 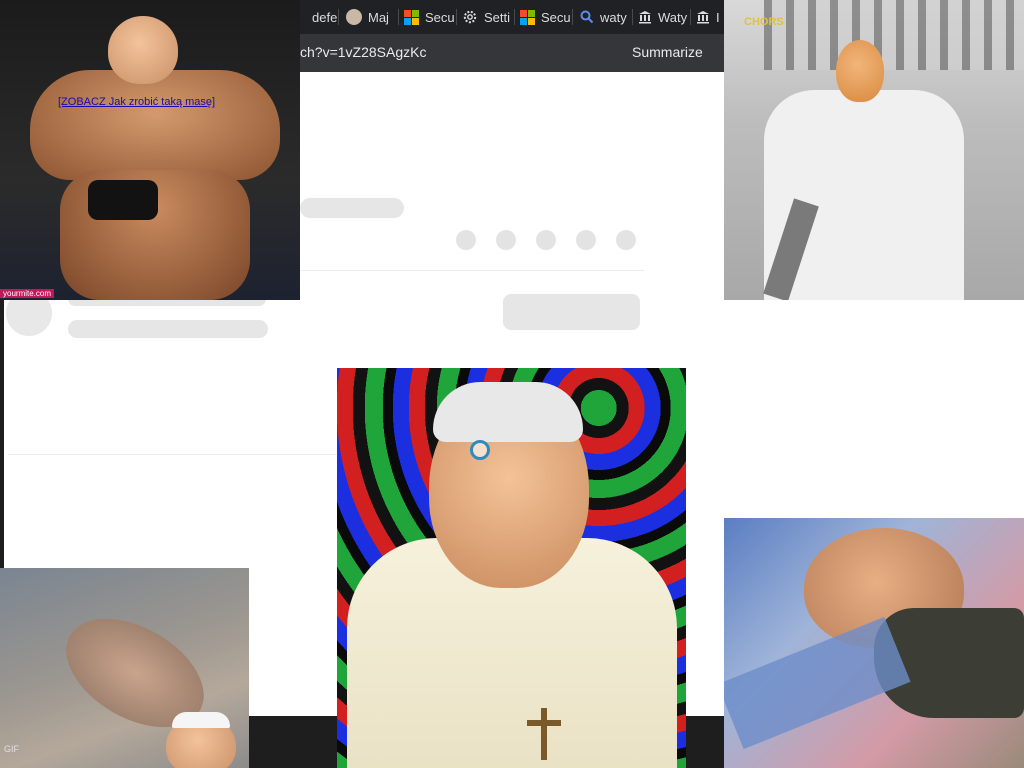 I want to click on tab-label: Waty, so click(x=673, y=17).